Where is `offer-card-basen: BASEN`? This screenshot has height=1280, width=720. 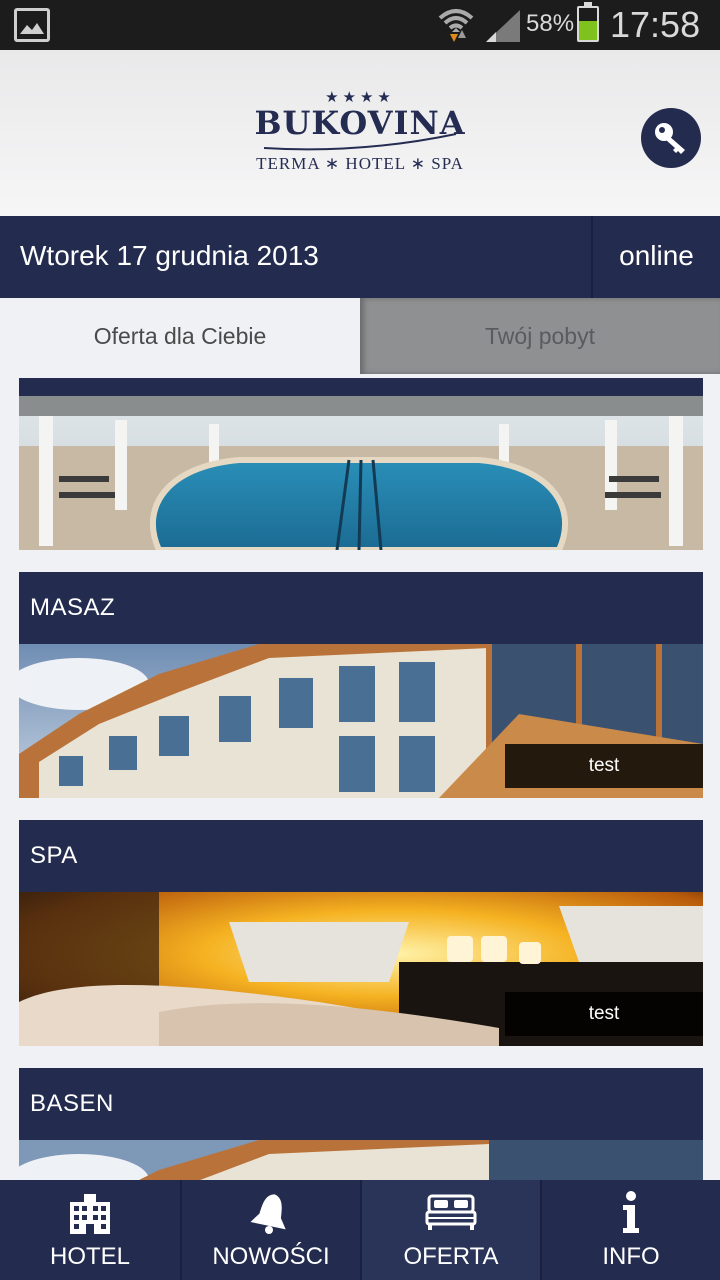
offer-card-basen: BASEN is located at coordinates (361, 1124).